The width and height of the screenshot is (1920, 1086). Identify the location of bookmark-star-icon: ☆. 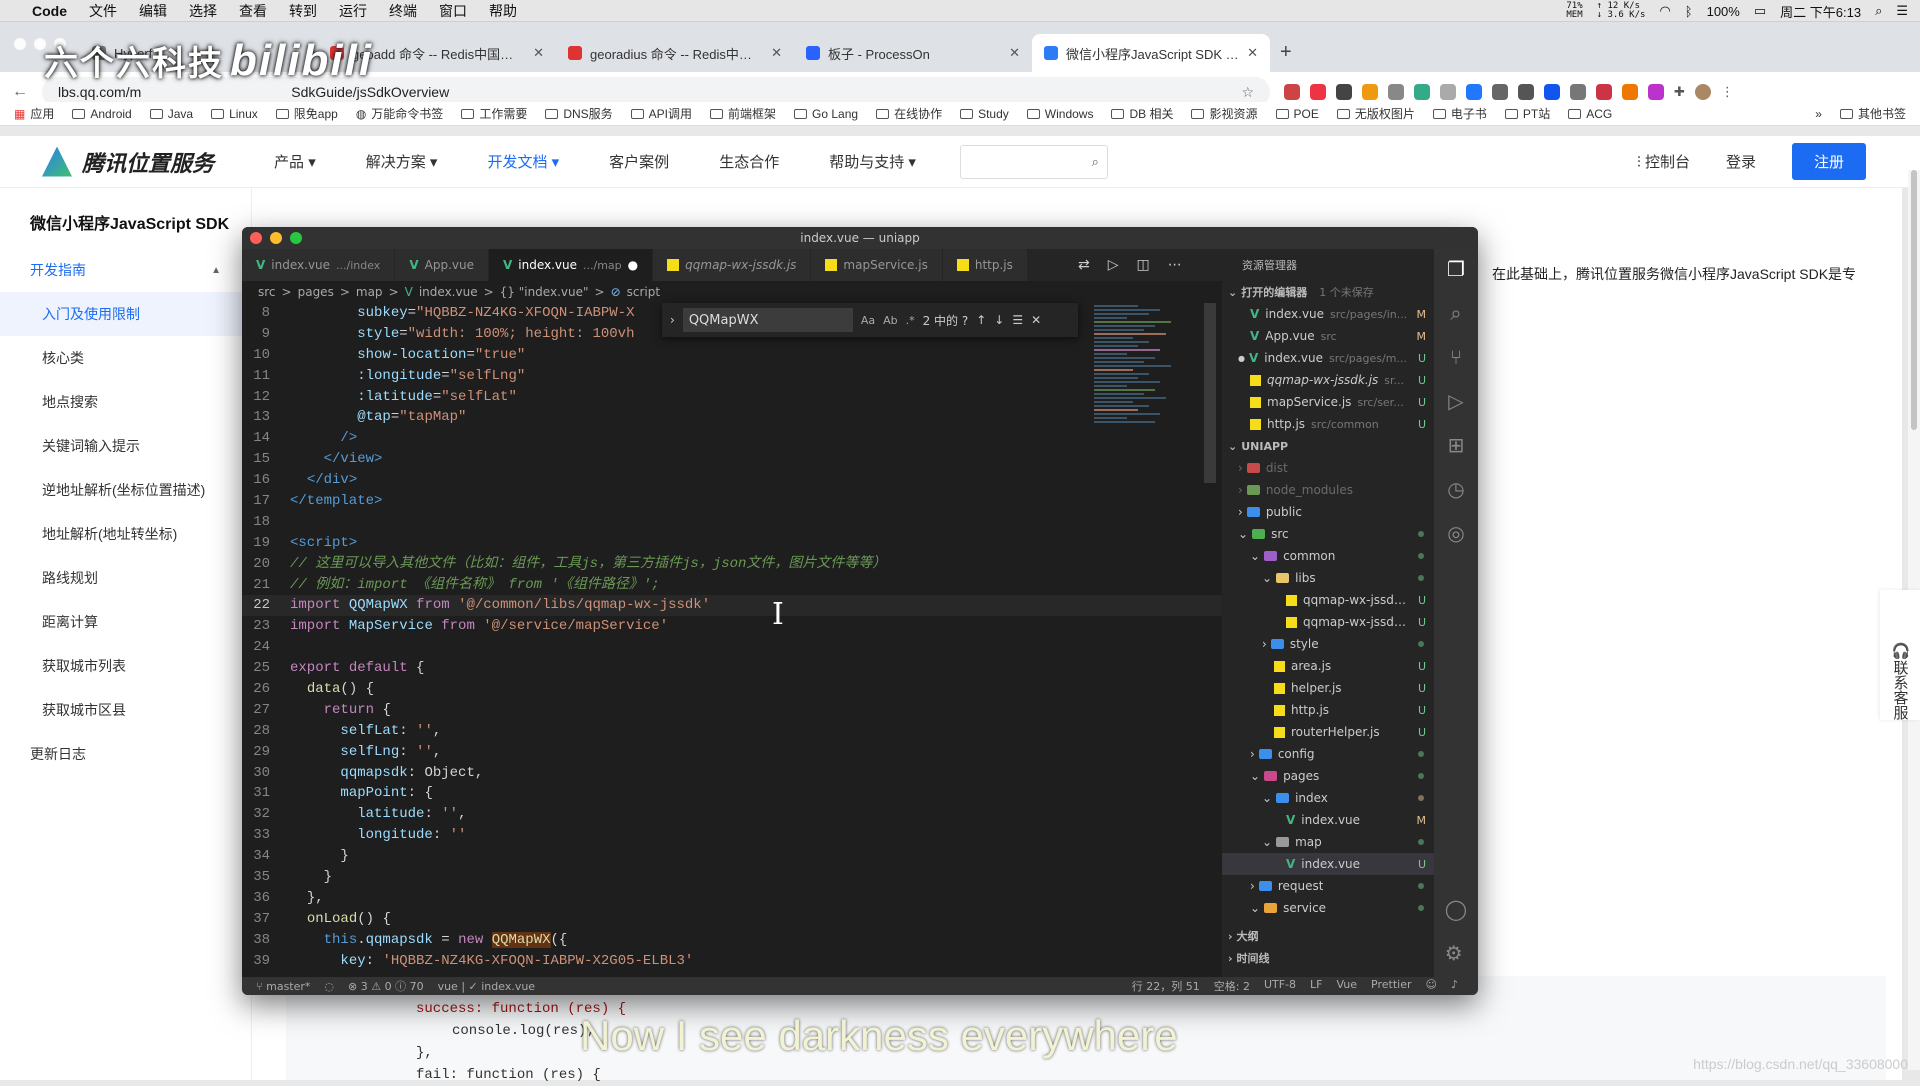
(1247, 92).